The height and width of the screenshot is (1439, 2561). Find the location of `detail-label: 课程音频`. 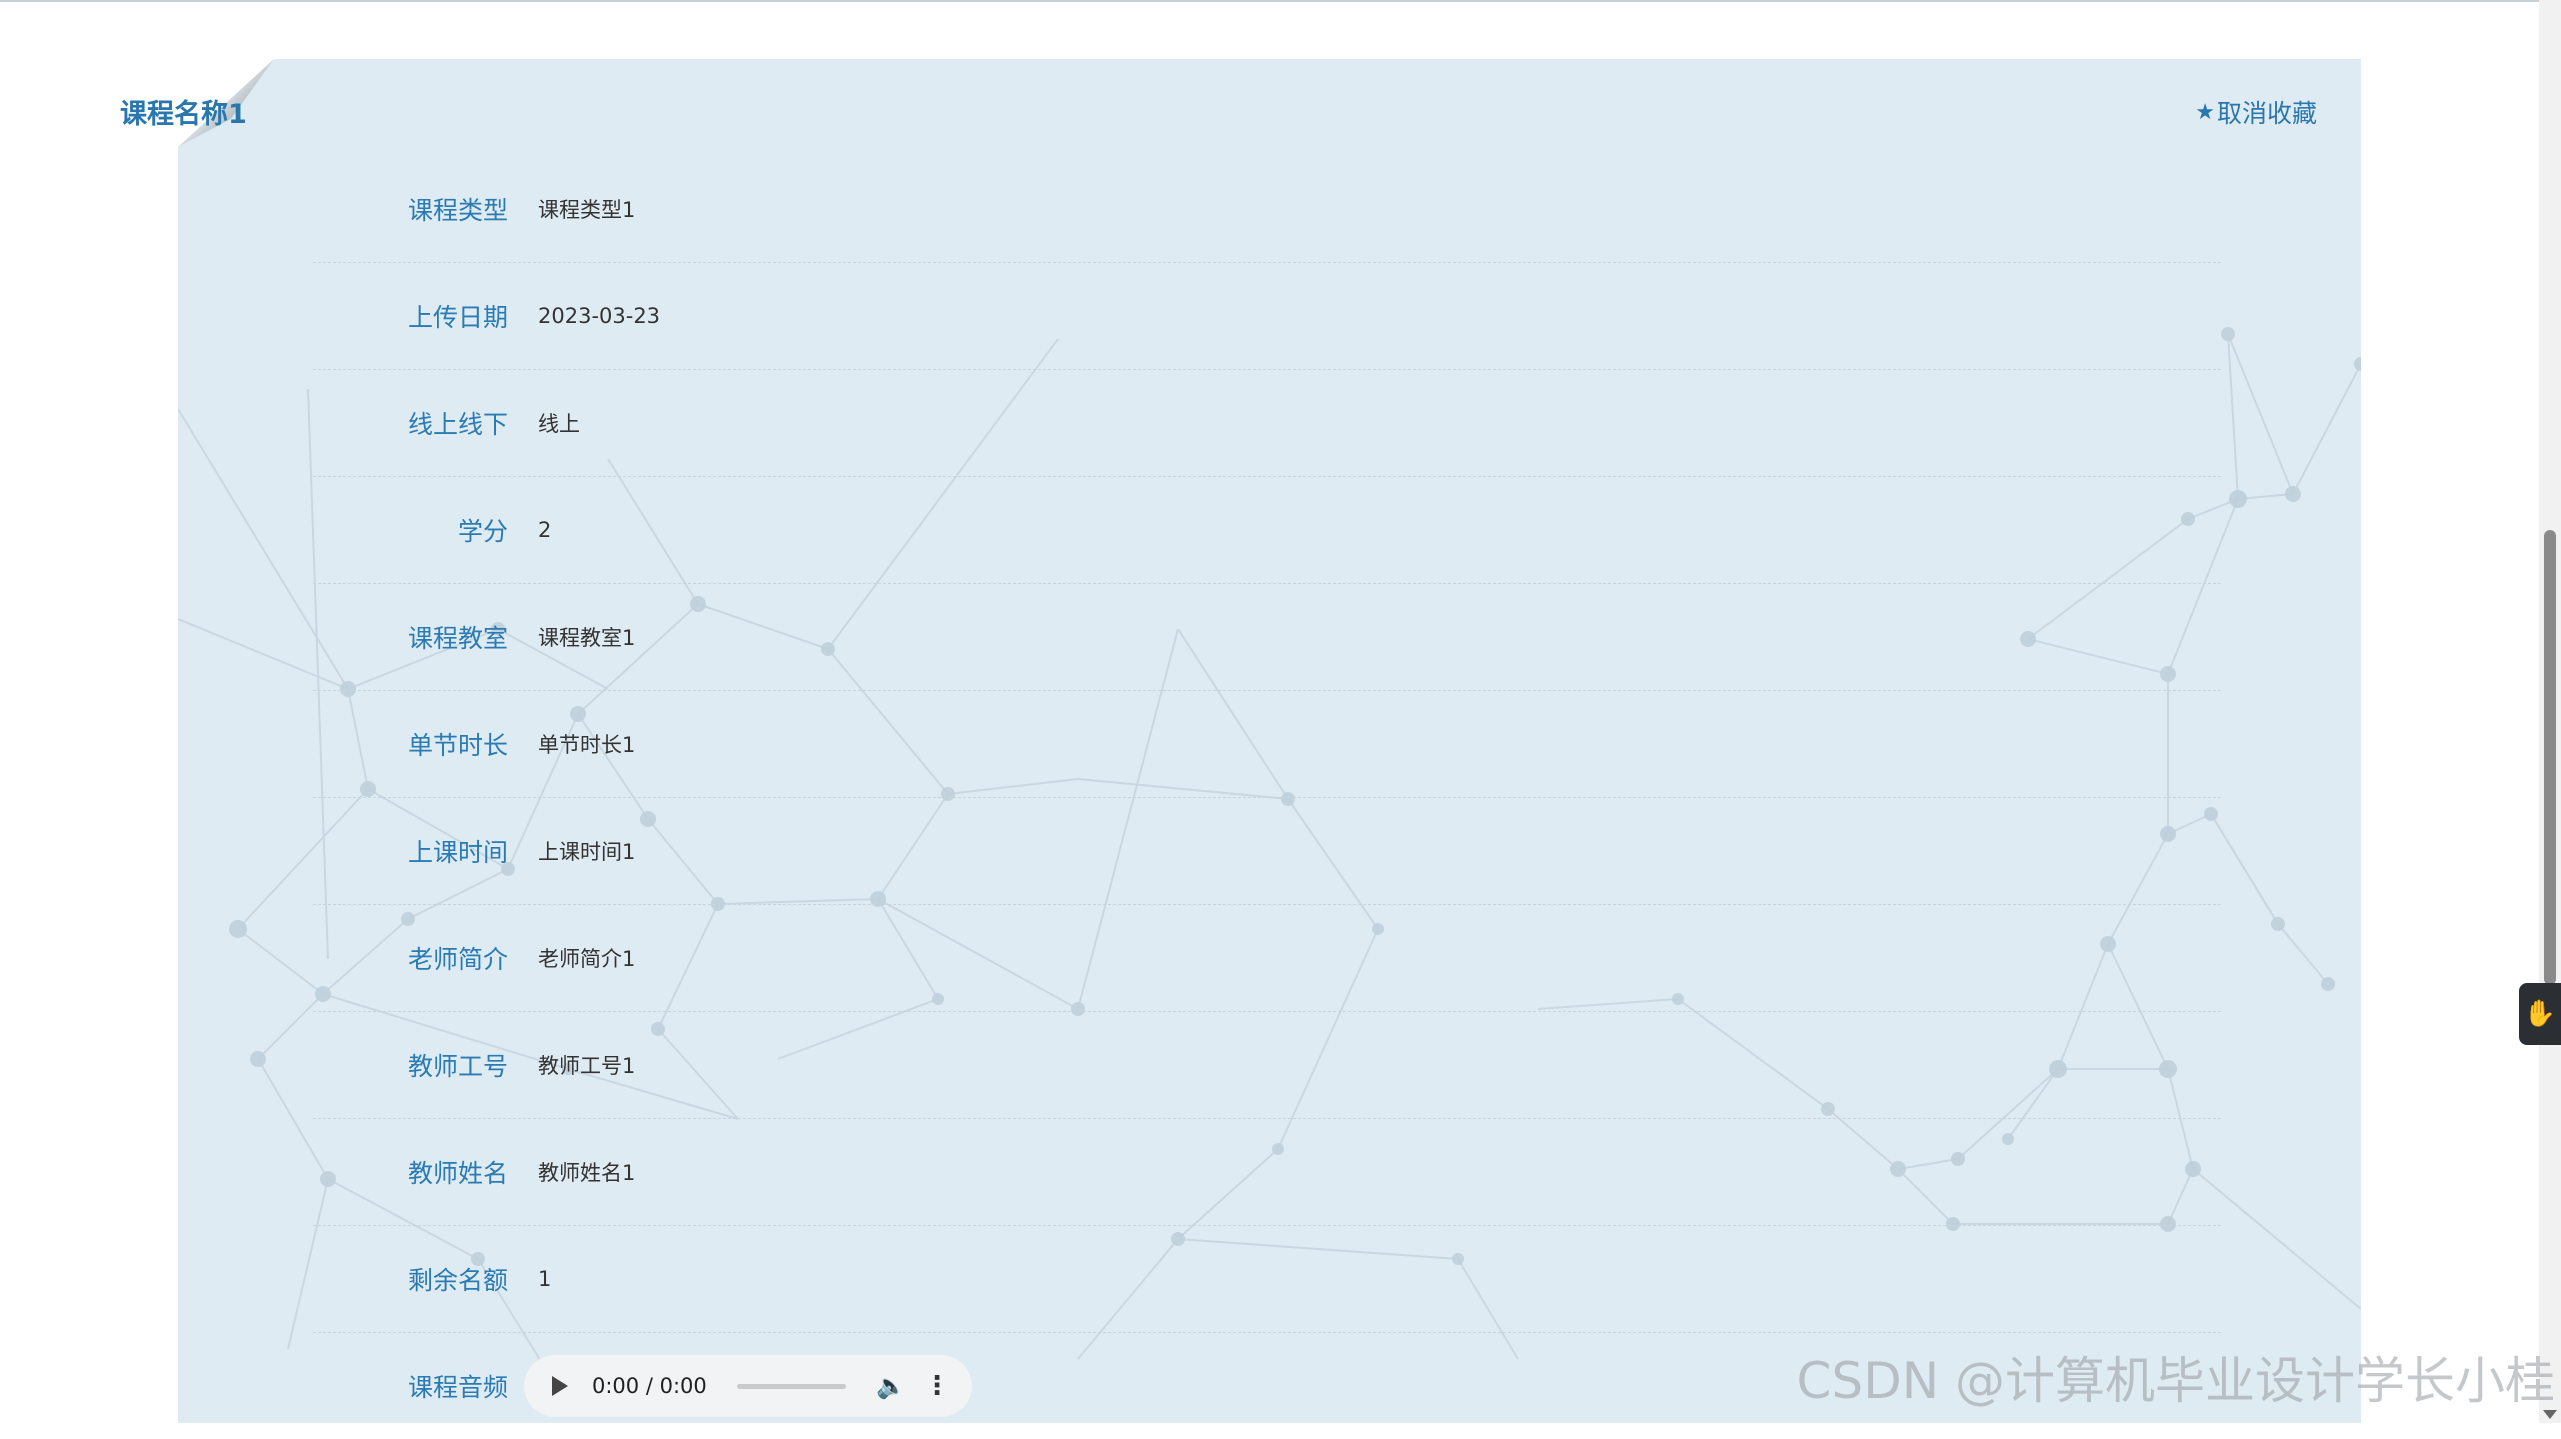

detail-label: 课程音频 is located at coordinates (457, 1387).